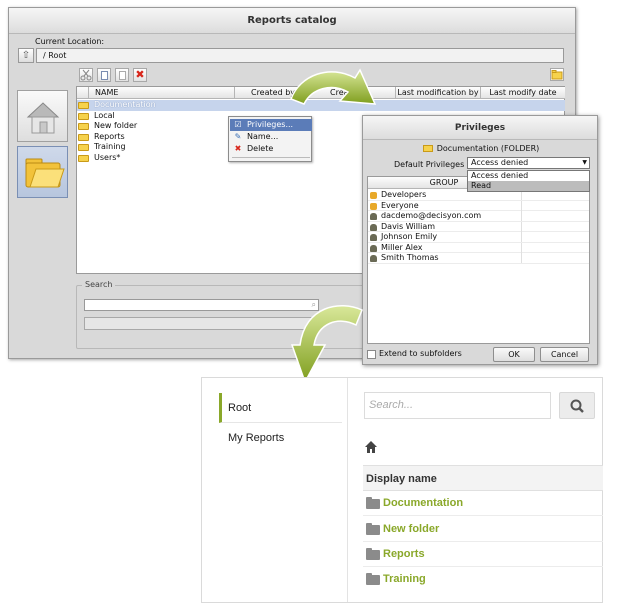  What do you see at coordinates (201, 305) in the screenshot?
I see `search-input: ⌕` at bounding box center [201, 305].